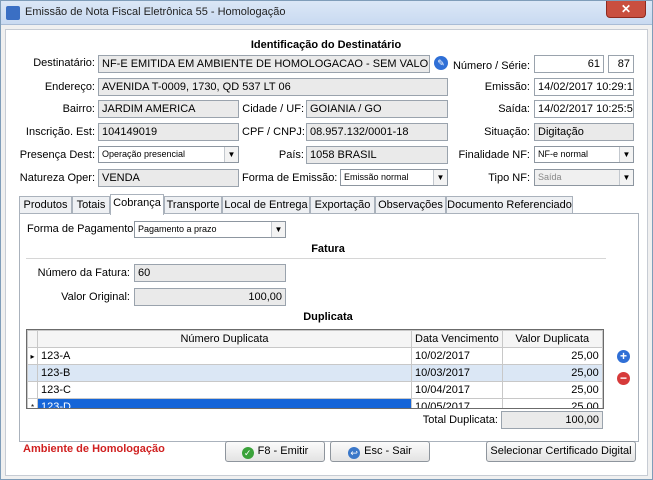 The width and height of the screenshot is (653, 480). I want to click on row-indicator: *, so click(32, 403).